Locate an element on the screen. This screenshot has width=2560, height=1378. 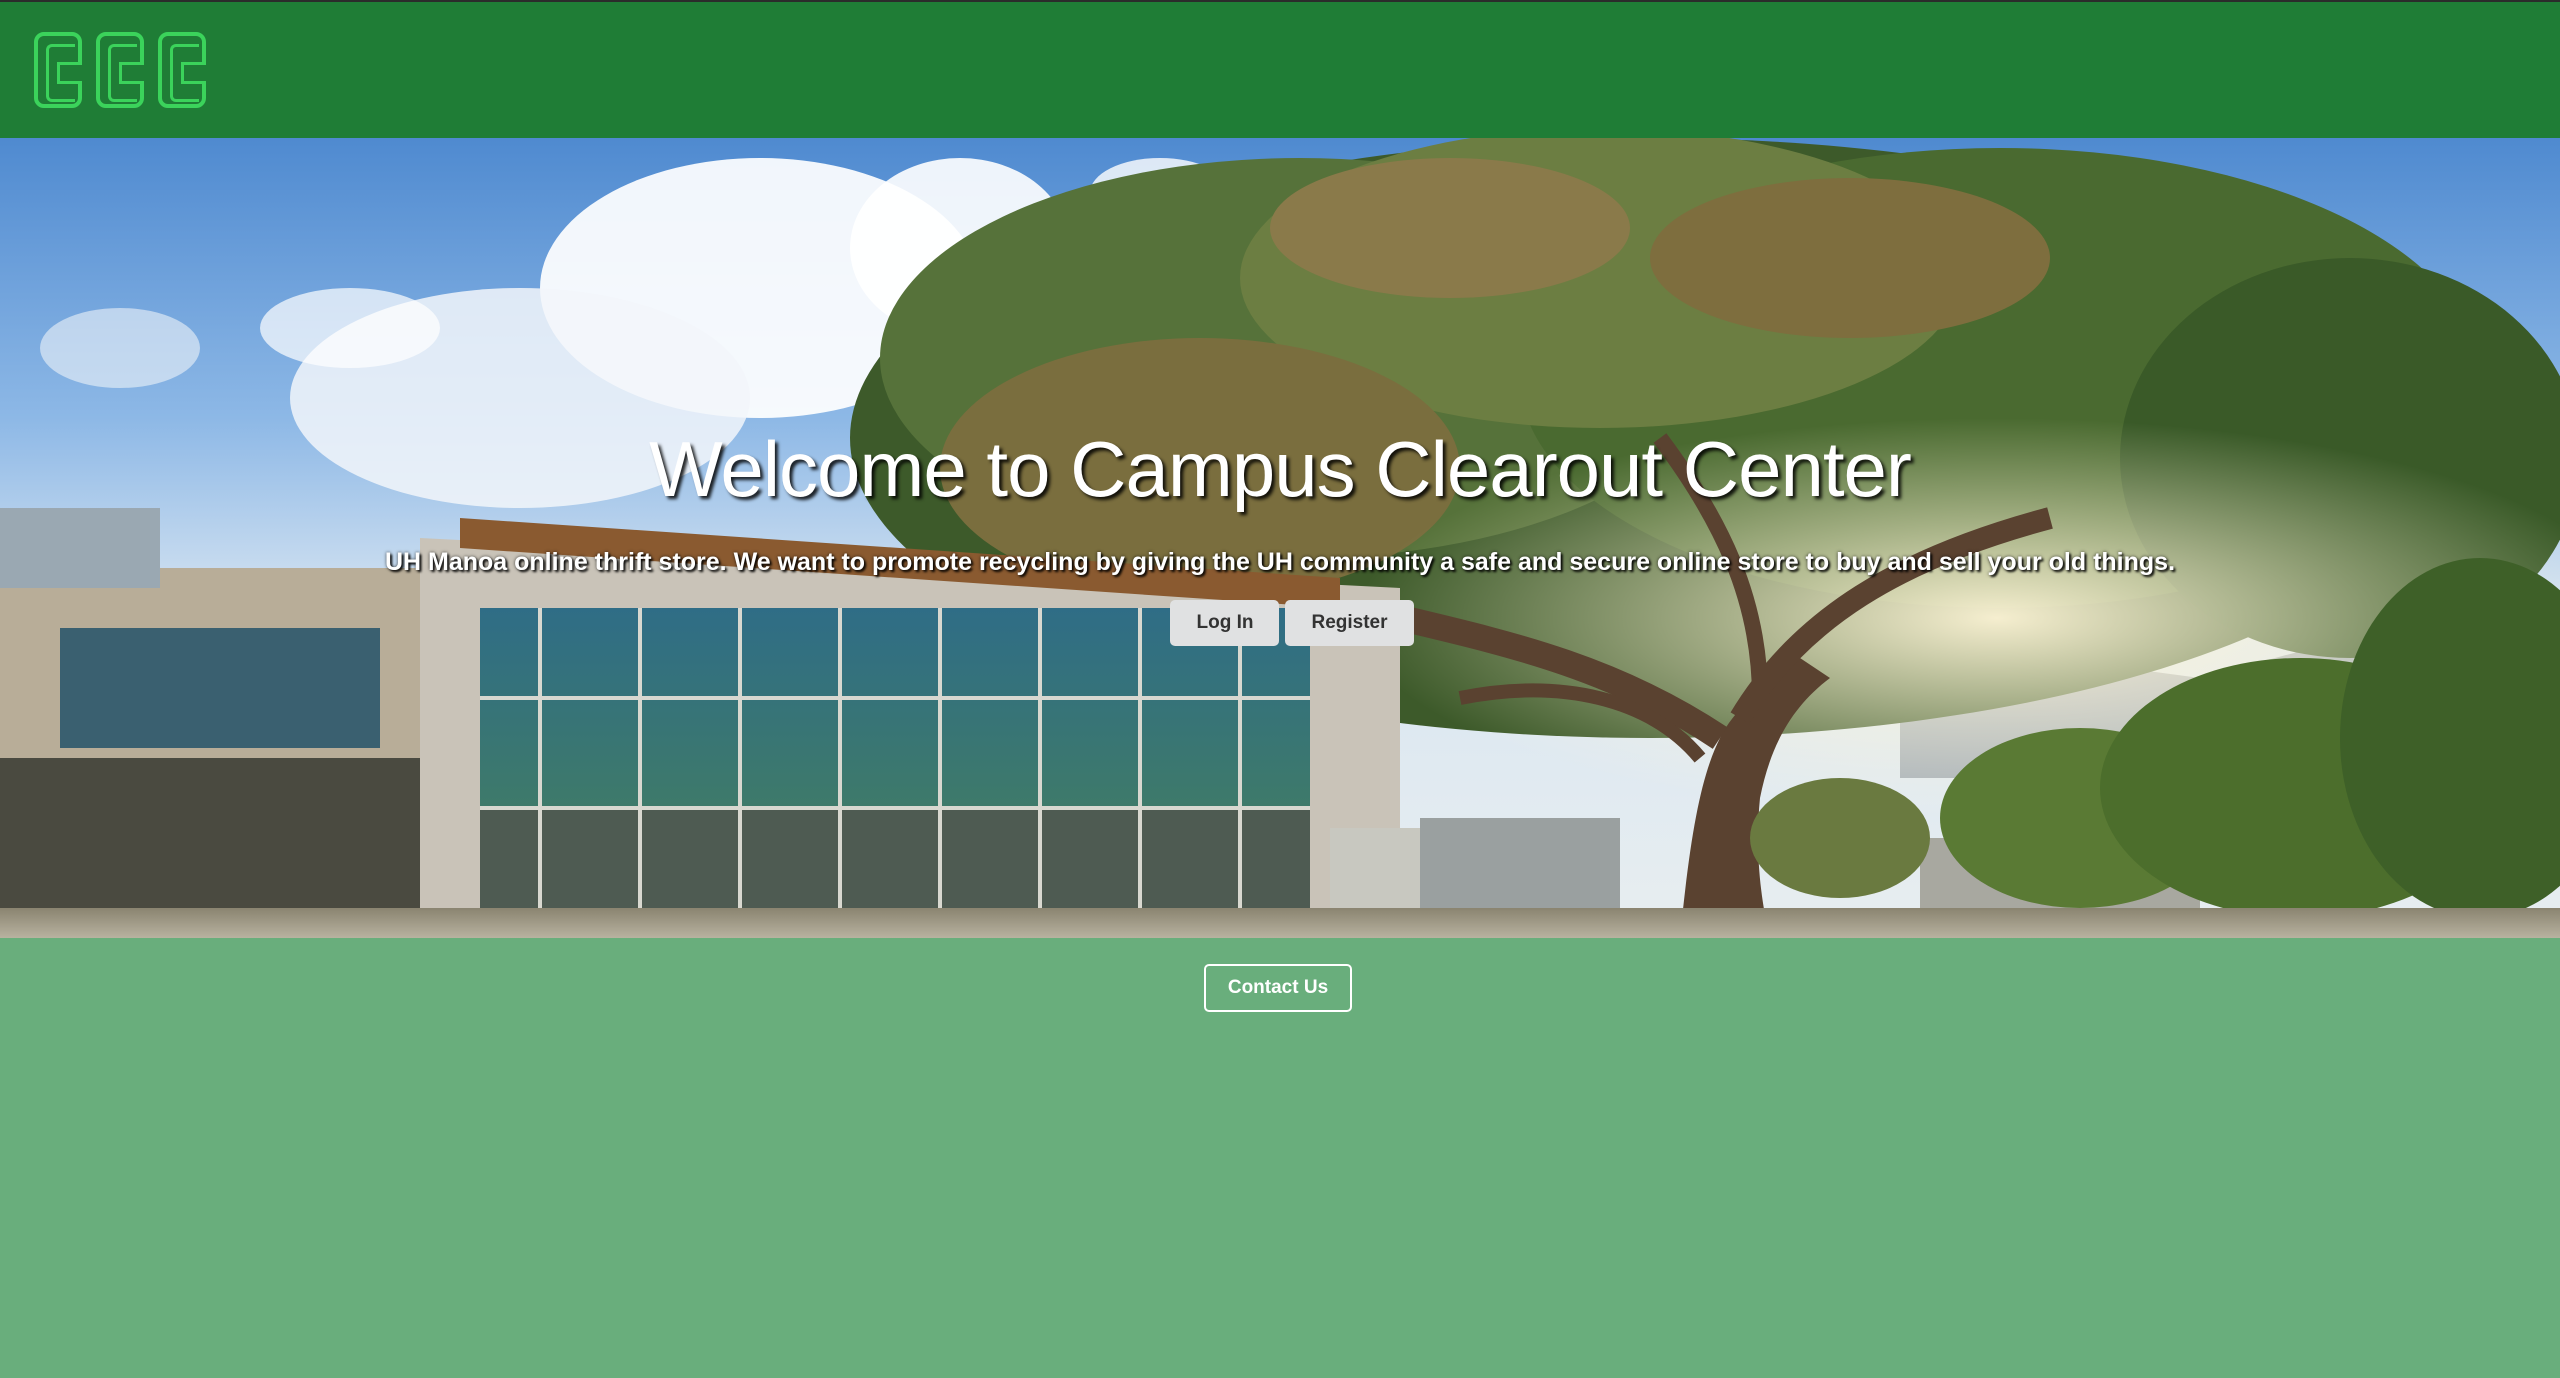
contact-us-button: Contact Us is located at coordinates (1278, 988).